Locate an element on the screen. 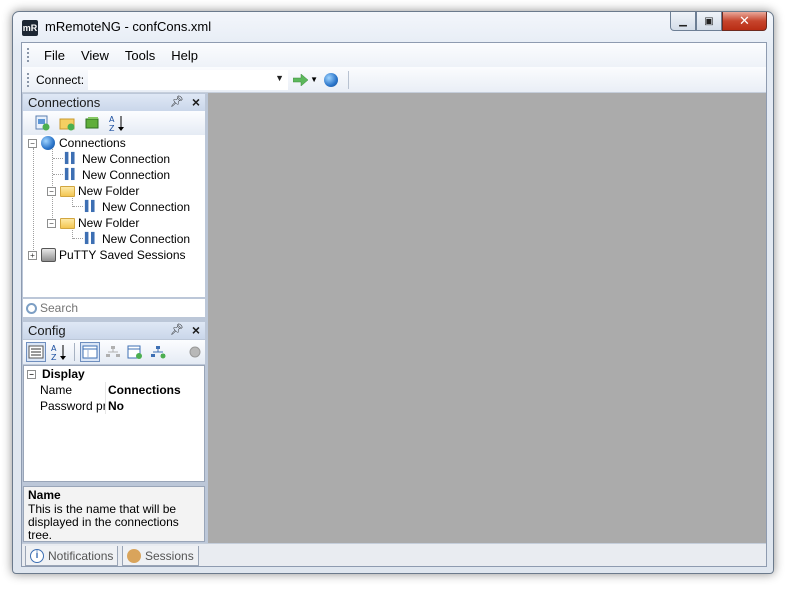 The width and height of the screenshot is (791, 592). close-icon: ✕ is located at coordinates (744, 20).